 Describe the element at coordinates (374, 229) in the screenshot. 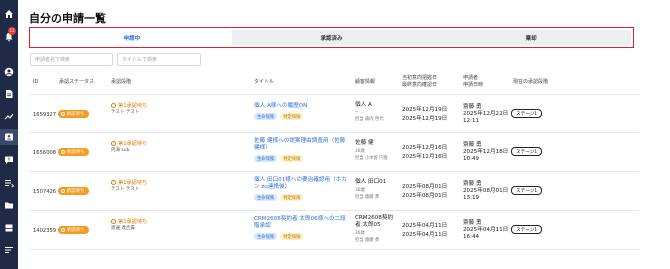

I see `customer-cell: CRM2608契約者 太郎05 36歳 担当 齋藤 勇` at that location.